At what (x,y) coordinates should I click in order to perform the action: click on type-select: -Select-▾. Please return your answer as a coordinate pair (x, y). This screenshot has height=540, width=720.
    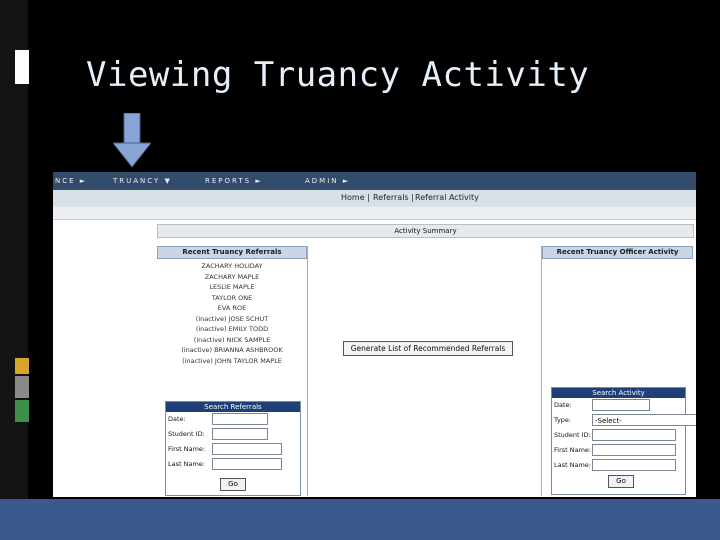
    Looking at the image, I should click on (644, 420).